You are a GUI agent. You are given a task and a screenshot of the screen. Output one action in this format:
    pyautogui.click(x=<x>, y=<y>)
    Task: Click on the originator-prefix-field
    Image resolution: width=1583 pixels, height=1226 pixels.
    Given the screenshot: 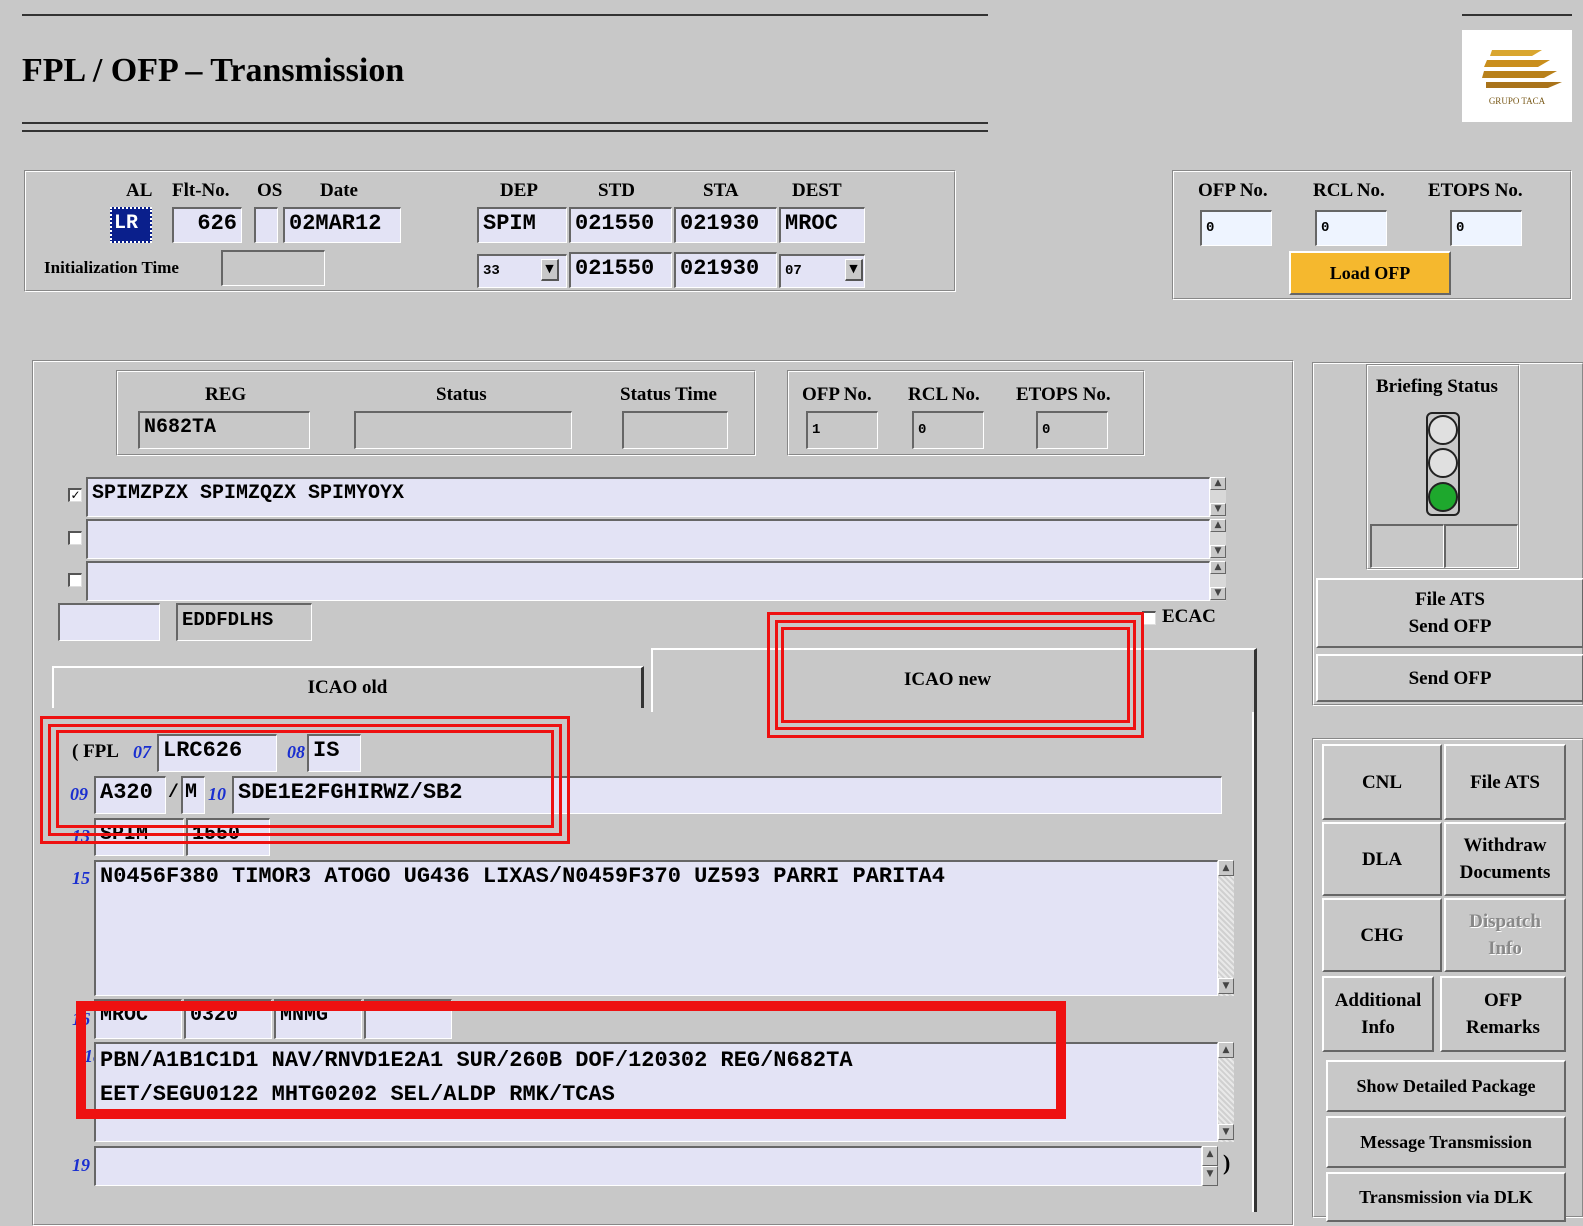 What is the action you would take?
    pyautogui.click(x=109, y=622)
    